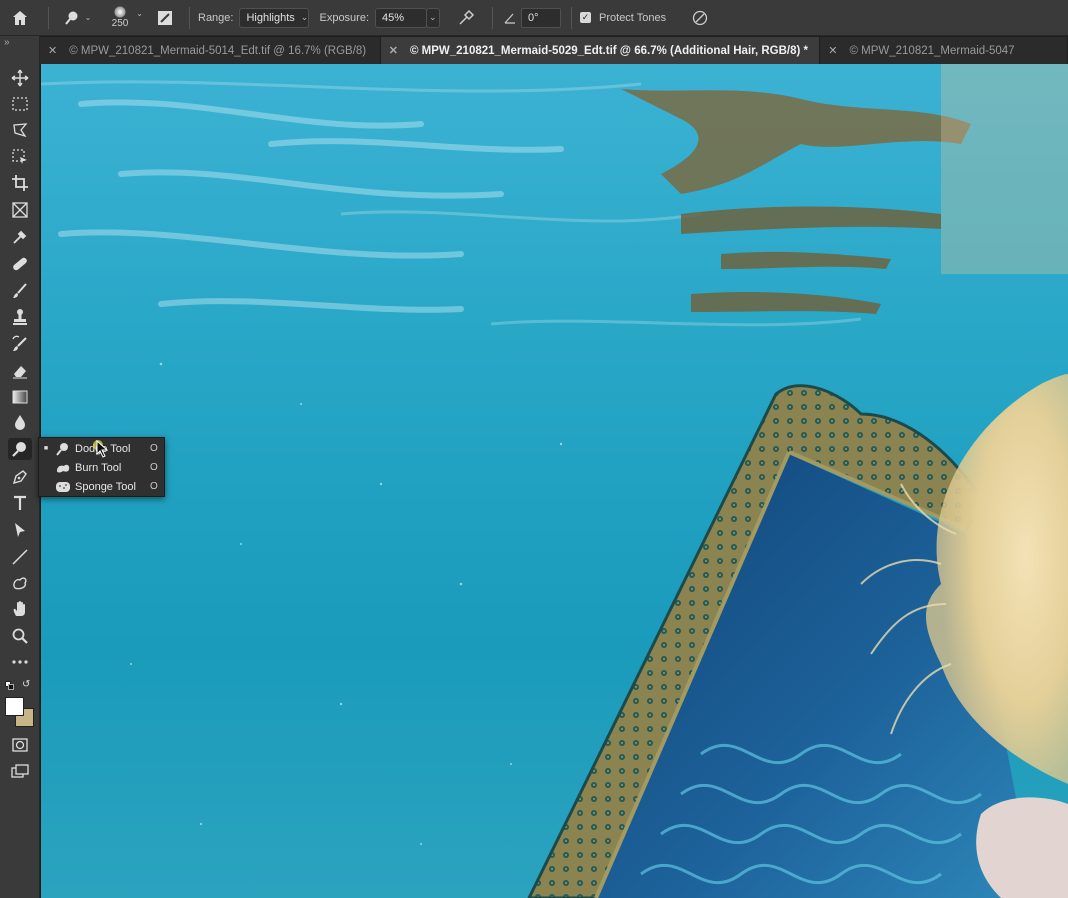 Image resolution: width=1068 pixels, height=898 pixels. I want to click on collapse-panel-icon: », so click(22, 44).